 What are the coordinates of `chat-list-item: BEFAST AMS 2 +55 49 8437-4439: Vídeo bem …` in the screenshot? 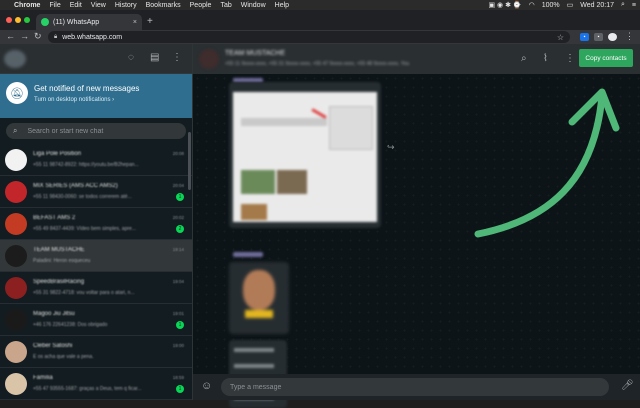 It's located at (96, 224).